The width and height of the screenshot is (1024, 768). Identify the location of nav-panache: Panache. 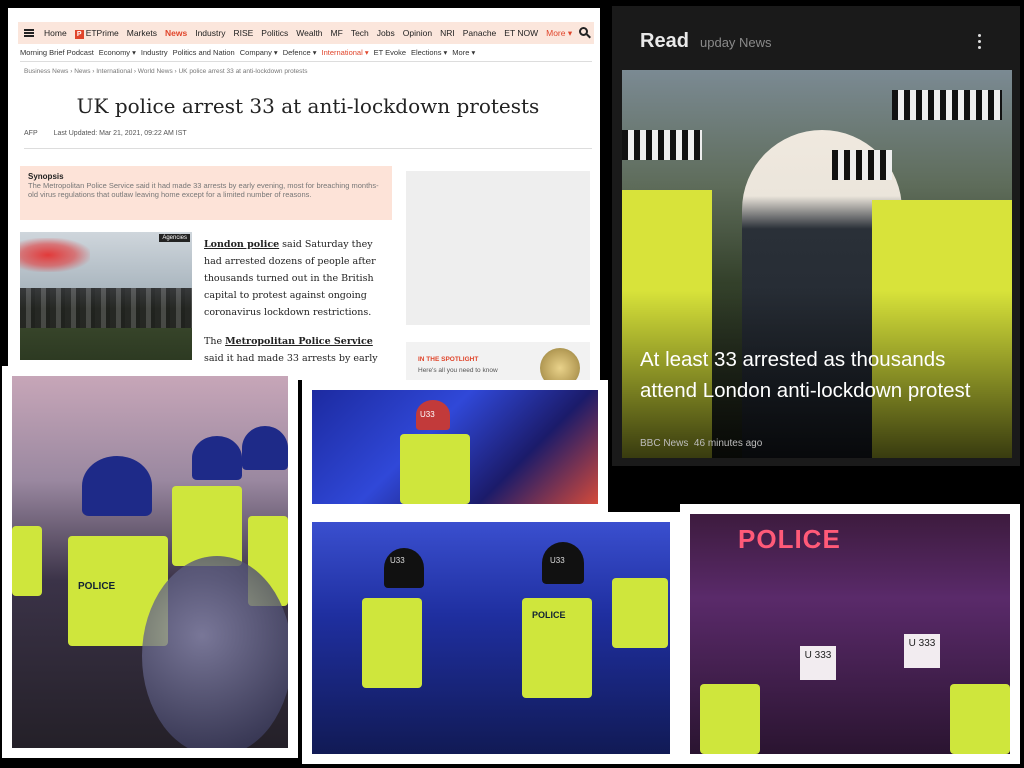
(480, 33).